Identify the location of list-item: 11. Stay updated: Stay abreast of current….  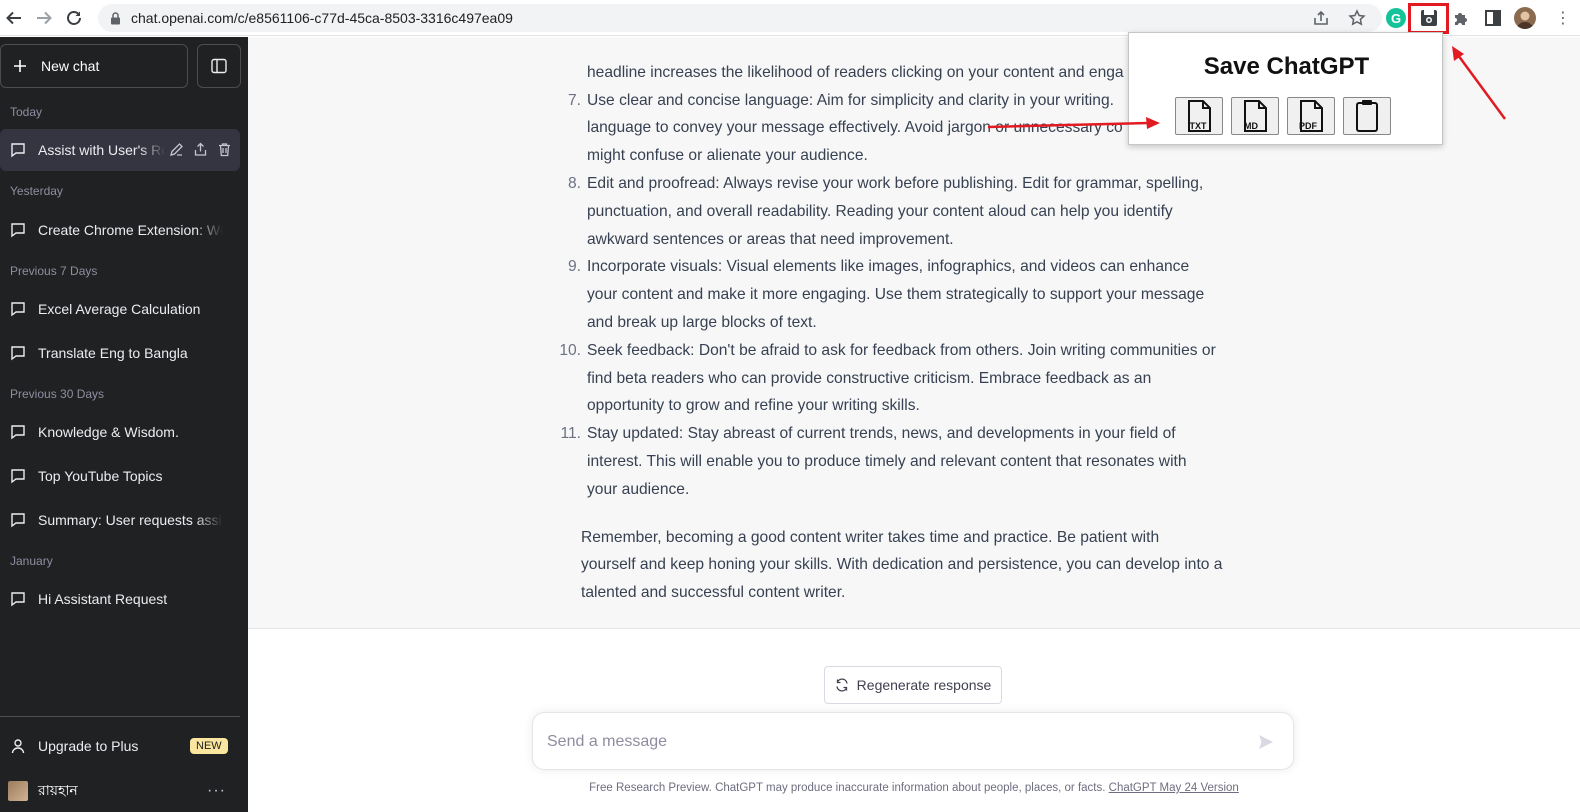
(896, 461).